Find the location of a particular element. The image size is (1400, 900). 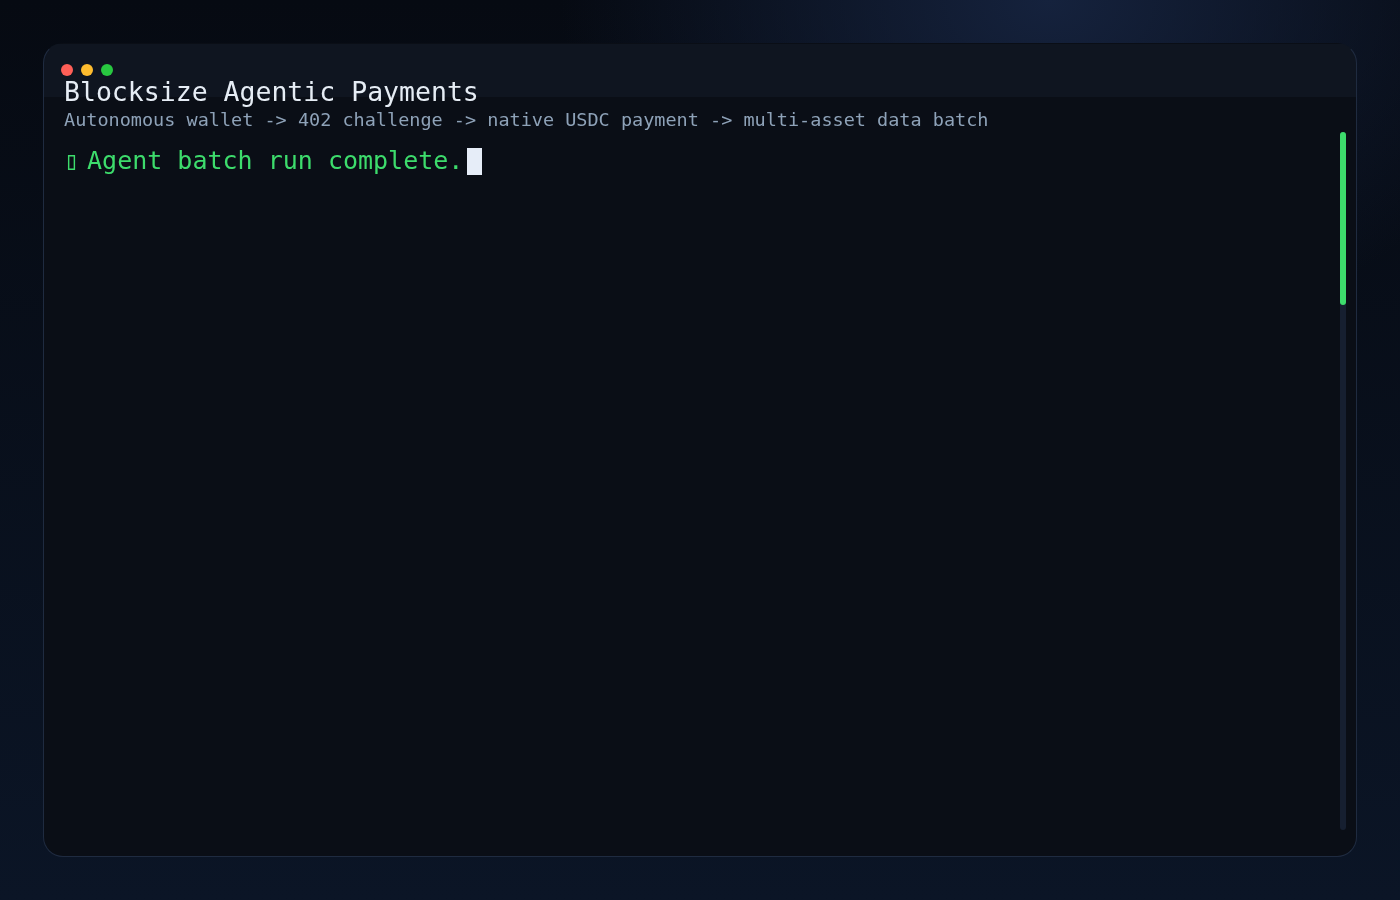

scrollbar is located at coordinates (1343, 481).